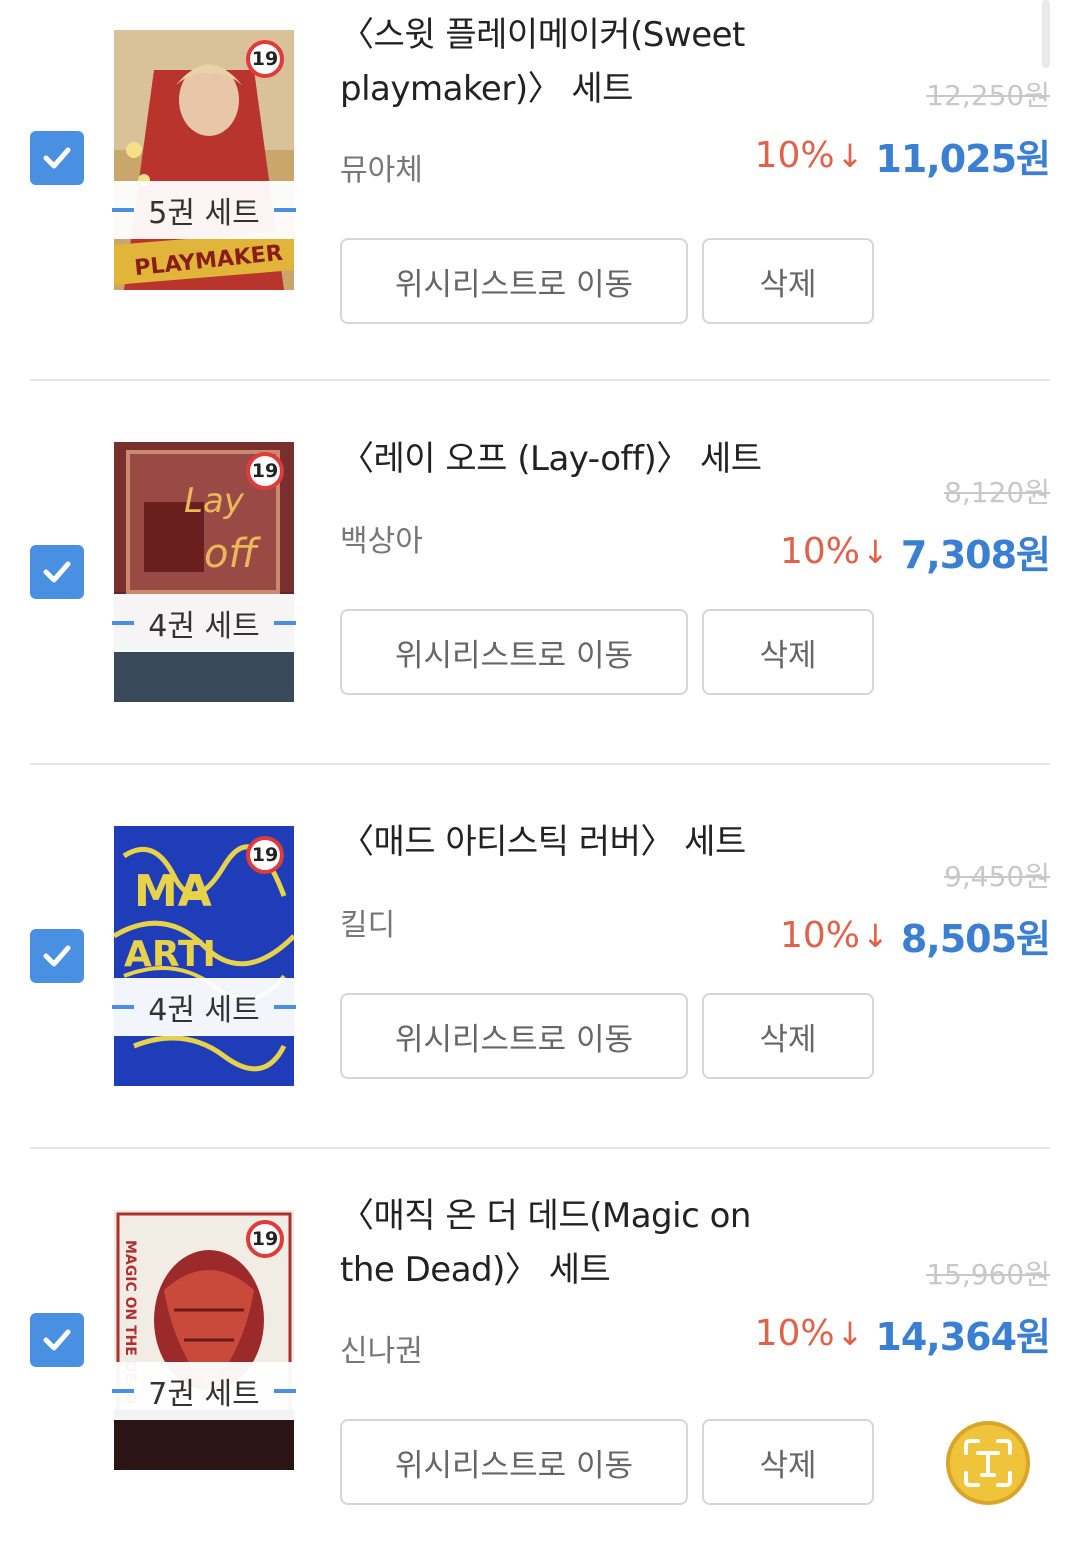  Describe the element at coordinates (204, 1340) in the screenshot. I see `book-cover: MAGIC ON THE DEAD 19` at that location.